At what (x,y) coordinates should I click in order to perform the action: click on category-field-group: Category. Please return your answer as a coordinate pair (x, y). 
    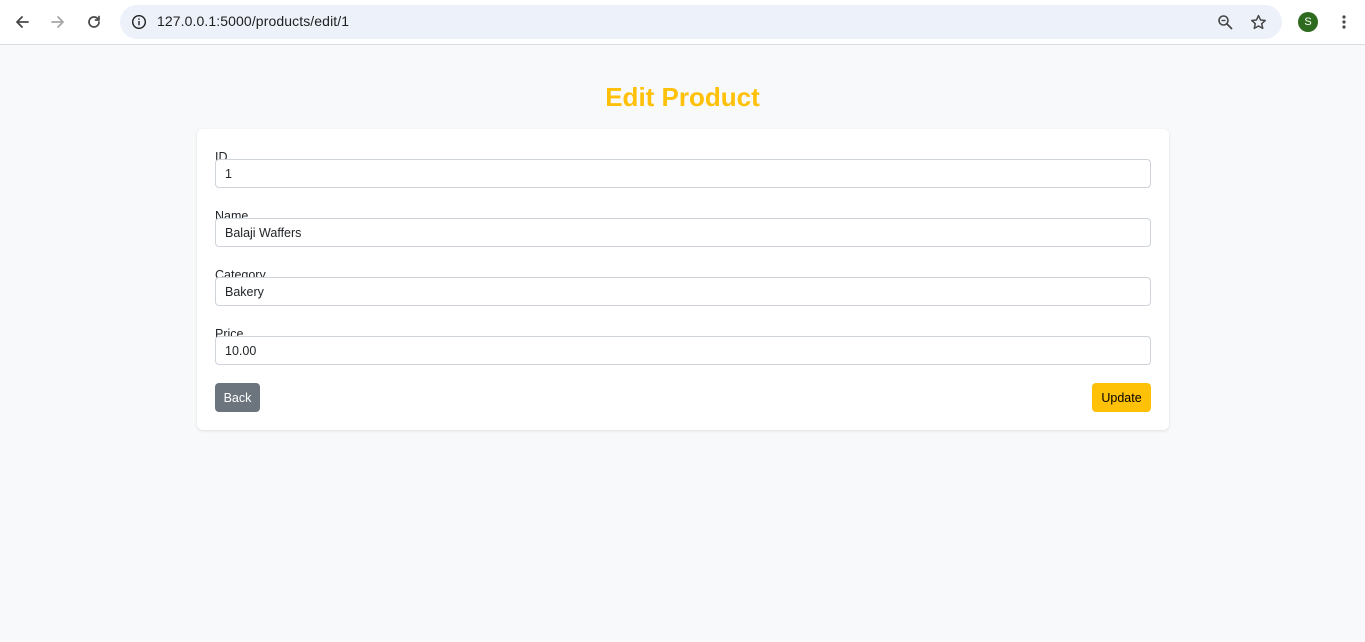
    Looking at the image, I should click on (683, 287).